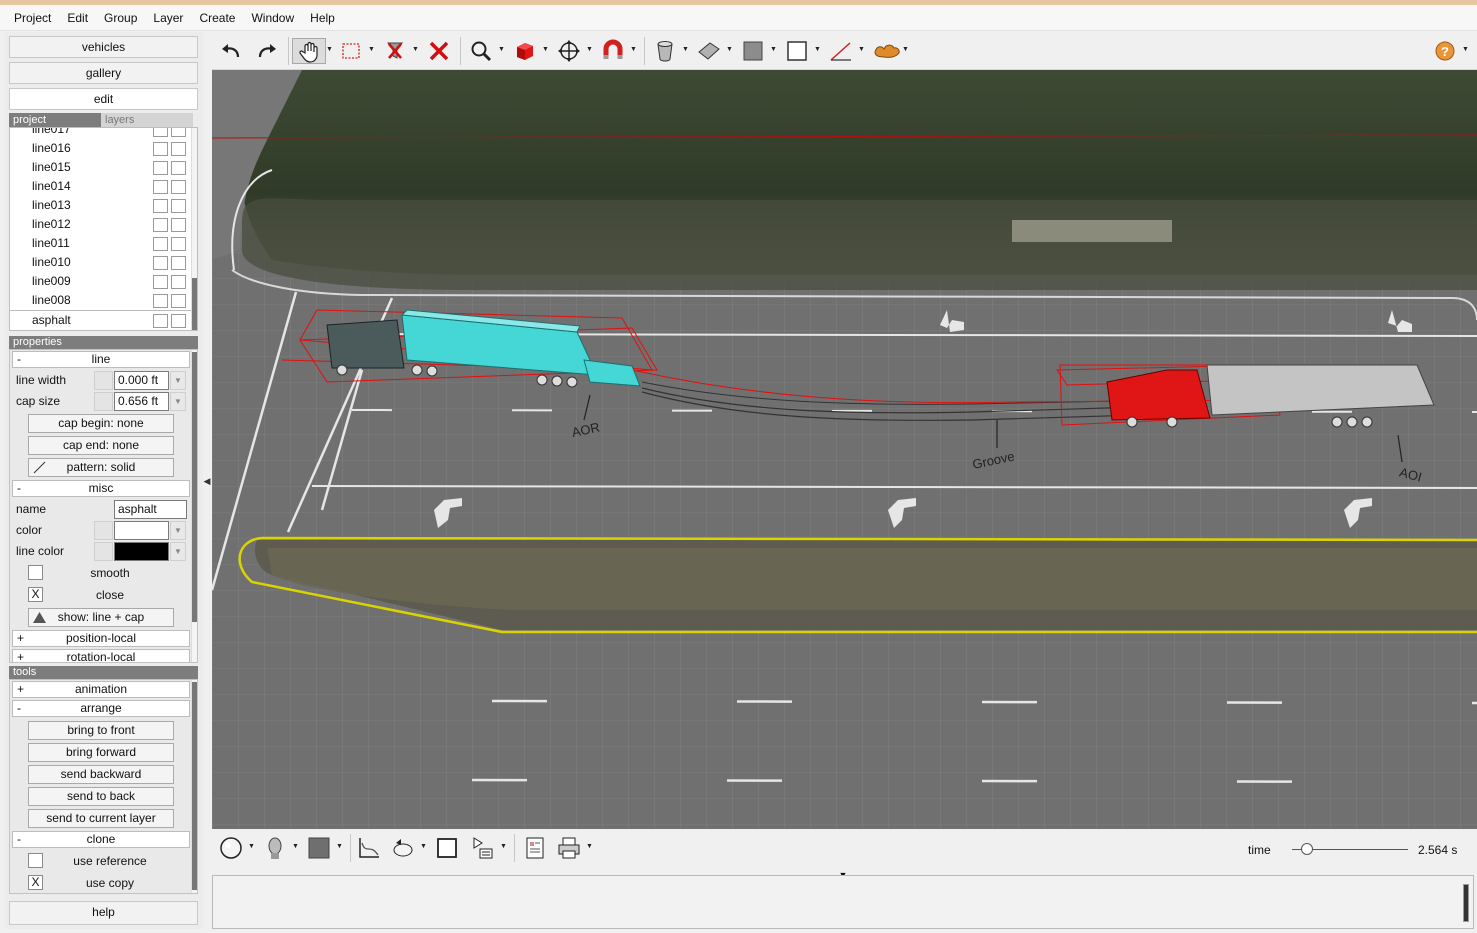  What do you see at coordinates (101, 488) in the screenshot?
I see `misc-group-header: - misc` at bounding box center [101, 488].